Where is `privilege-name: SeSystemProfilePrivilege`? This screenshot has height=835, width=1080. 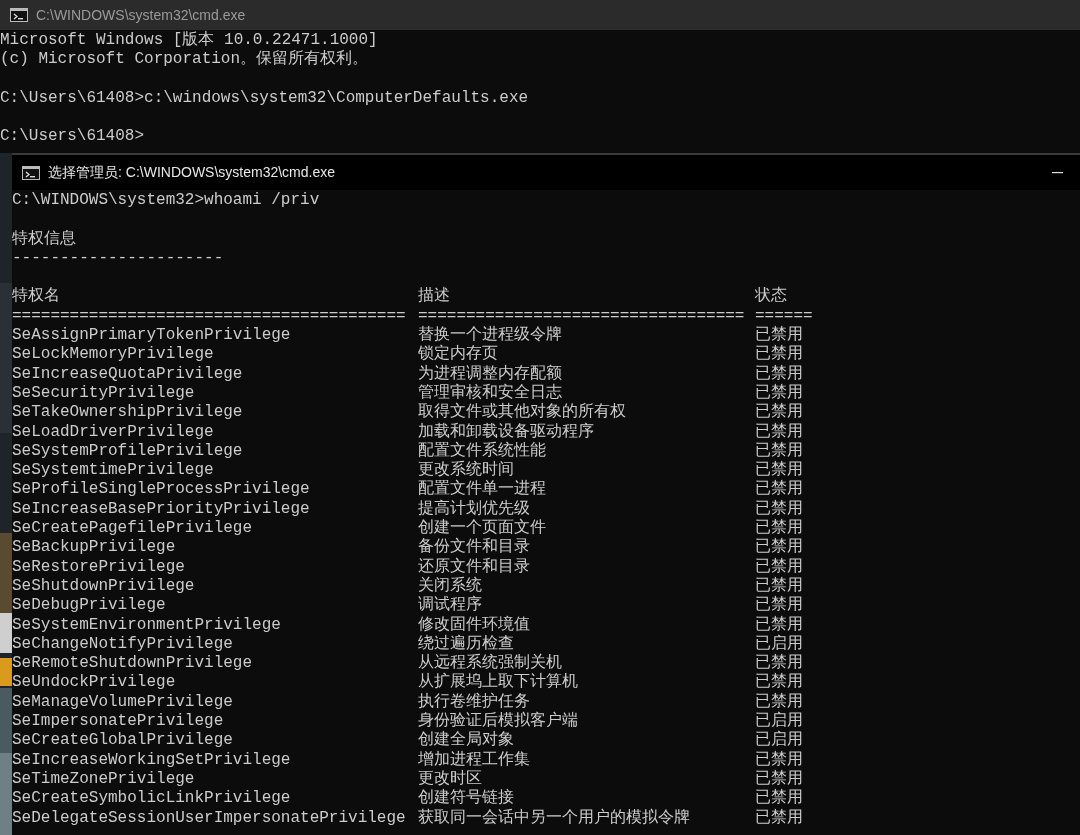
privilege-name: SeSystemProfilePrivilege is located at coordinates (127, 451).